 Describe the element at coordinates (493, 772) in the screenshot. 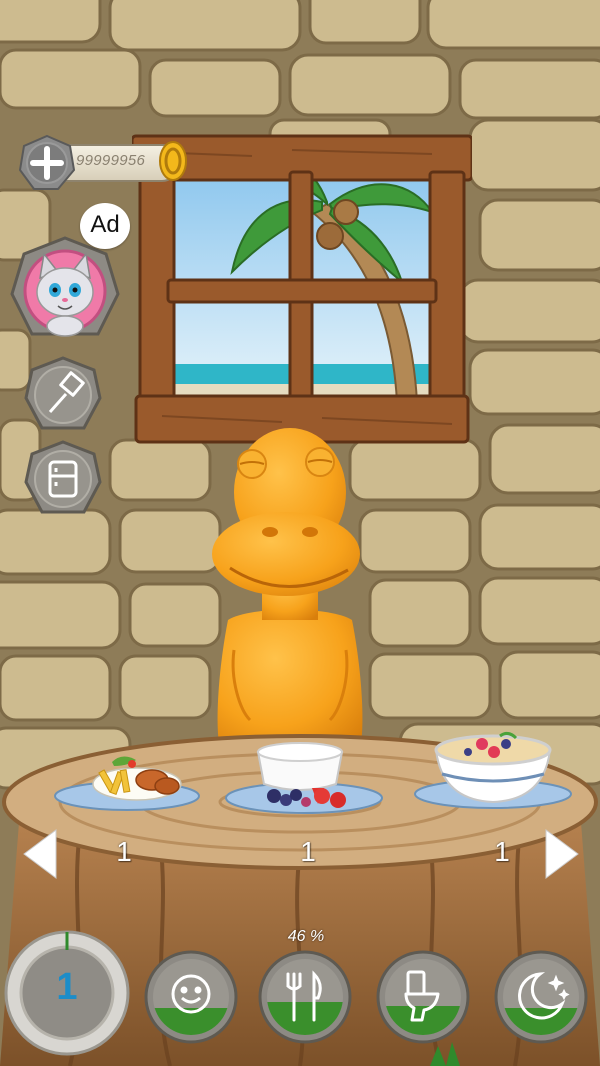

I see `food-oatmeal-berries` at that location.